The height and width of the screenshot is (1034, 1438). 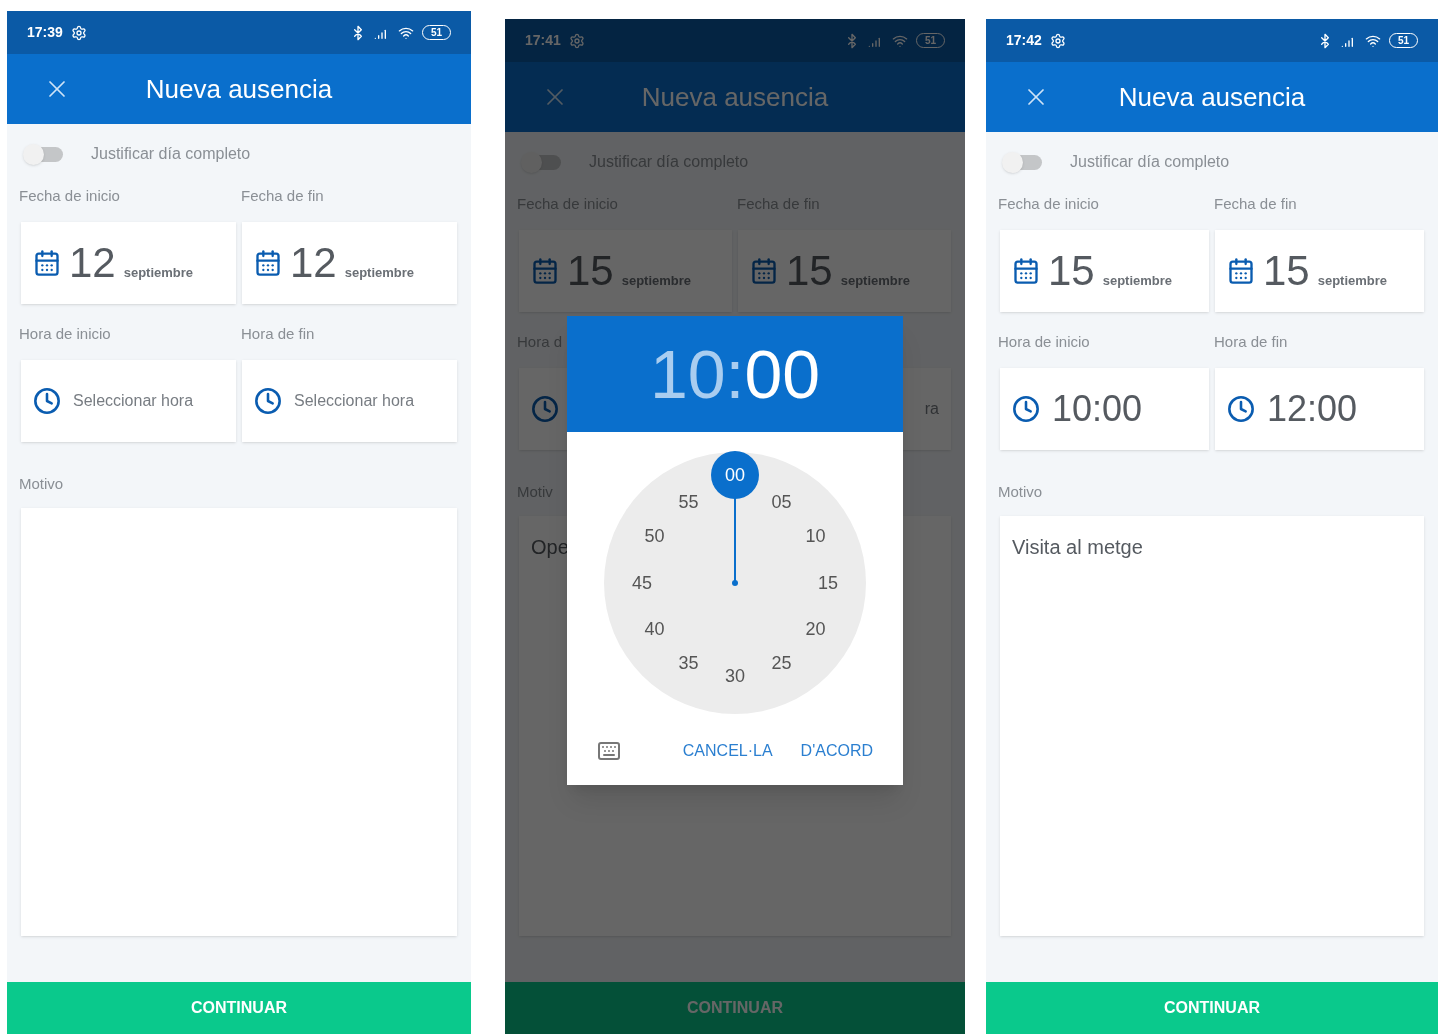 What do you see at coordinates (543, 40) in the screenshot?
I see `status-time: 17:41` at bounding box center [543, 40].